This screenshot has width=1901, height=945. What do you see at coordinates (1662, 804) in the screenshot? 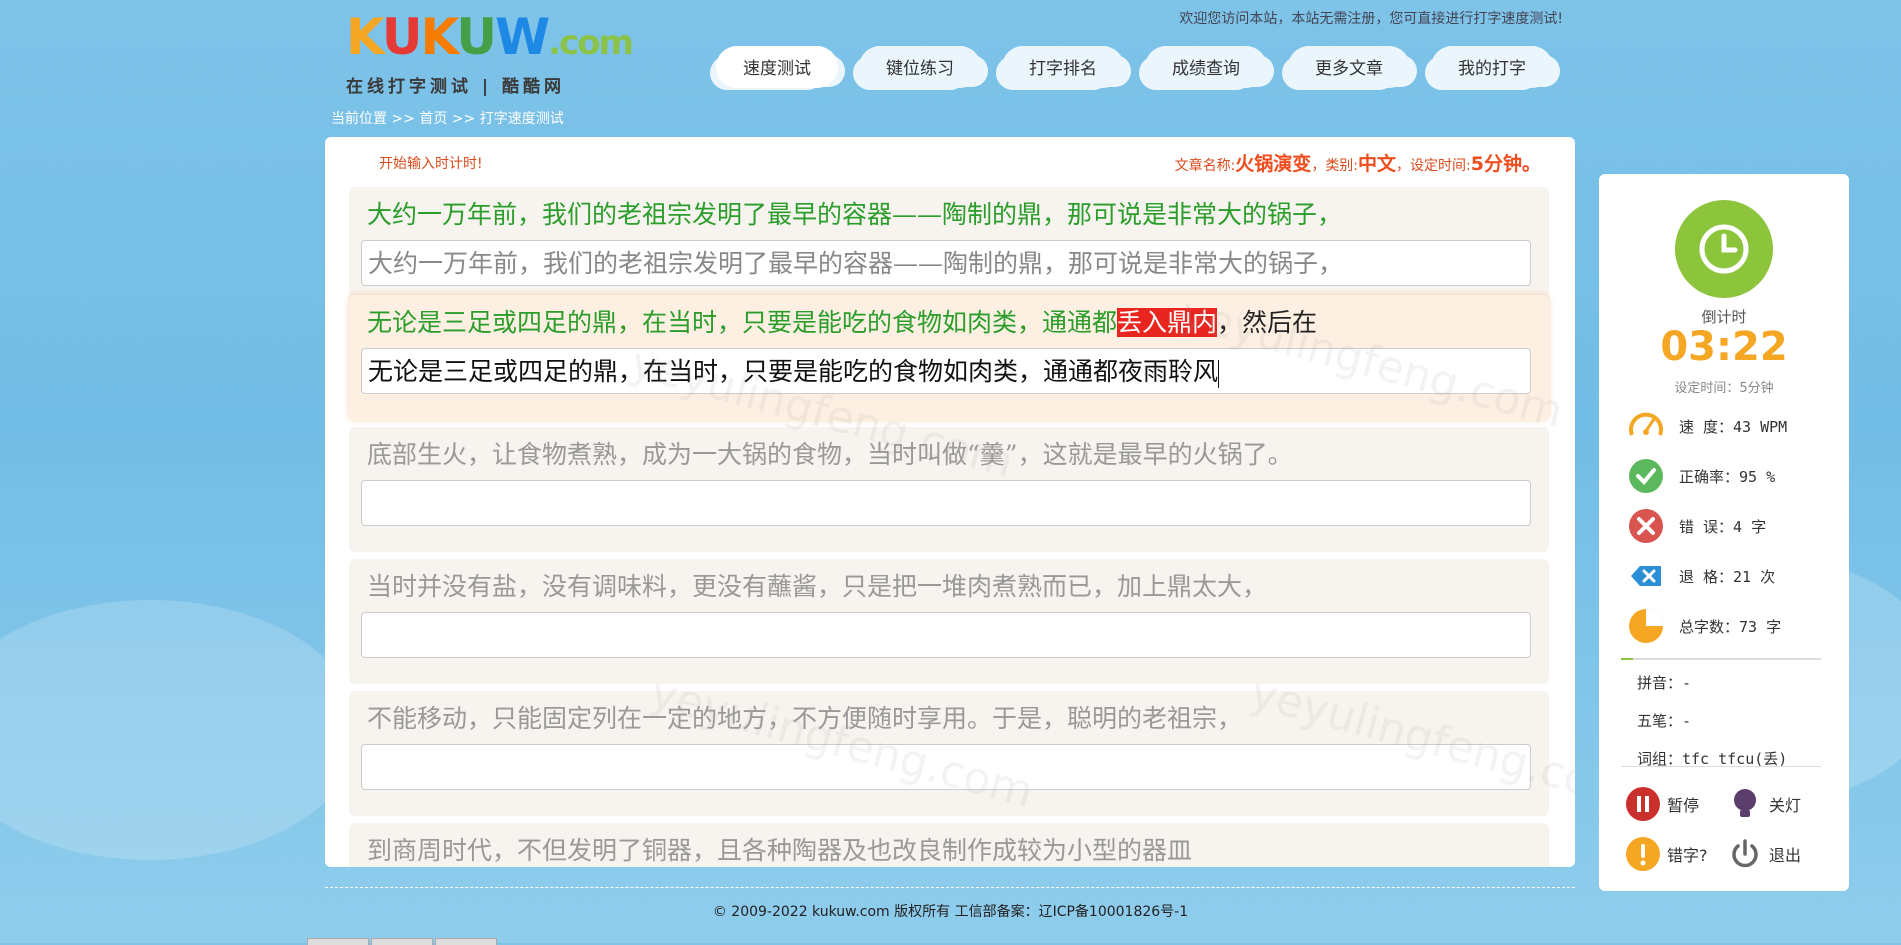
I see `pause-button: 暂停` at bounding box center [1662, 804].